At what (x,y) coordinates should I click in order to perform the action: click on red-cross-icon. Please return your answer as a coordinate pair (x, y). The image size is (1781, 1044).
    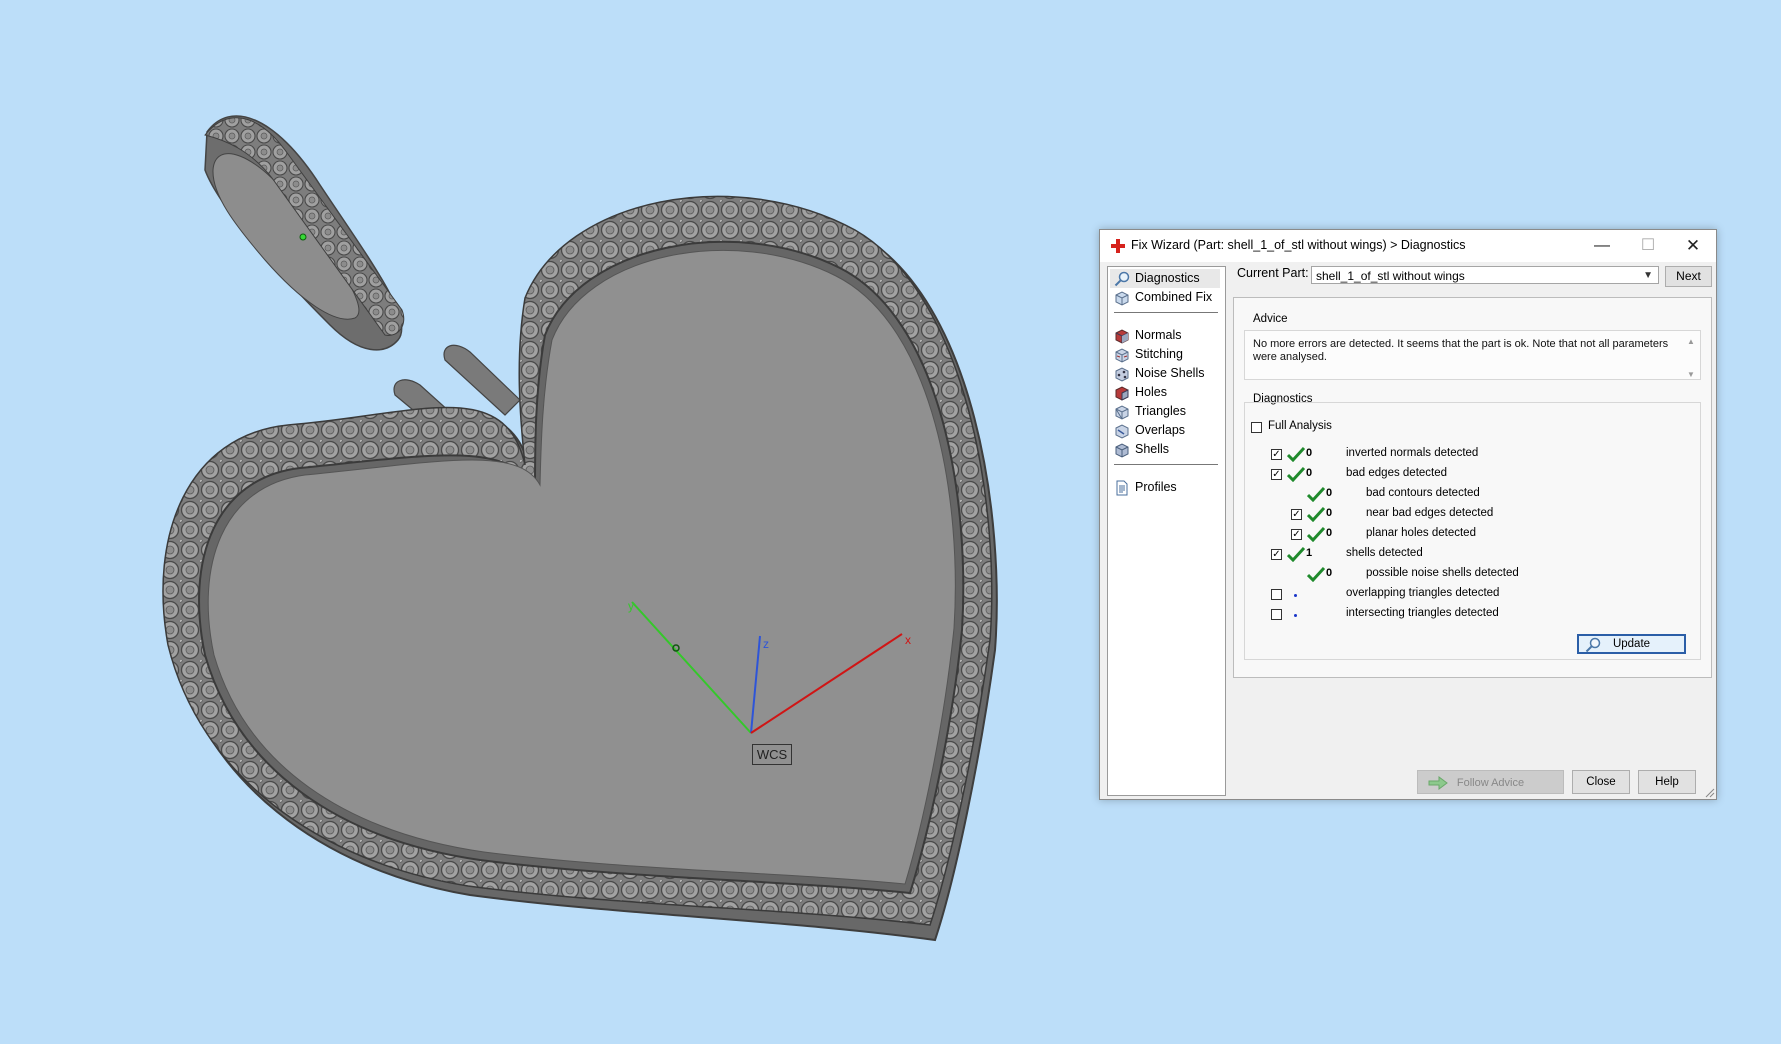
    Looking at the image, I should click on (1118, 246).